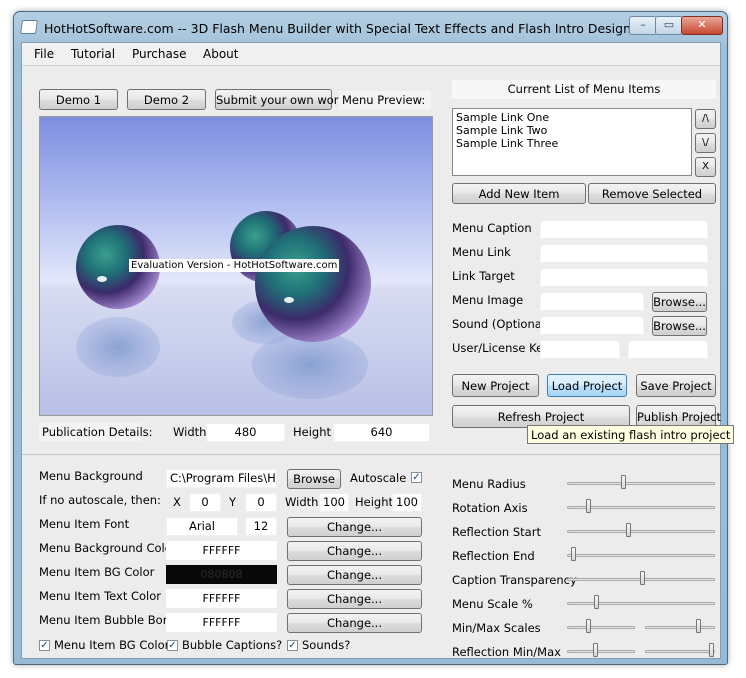 Image resolution: width=746 pixels, height=678 pixels. What do you see at coordinates (584, 89) in the screenshot?
I see `menu-items-header: Current List of Menu Items` at bounding box center [584, 89].